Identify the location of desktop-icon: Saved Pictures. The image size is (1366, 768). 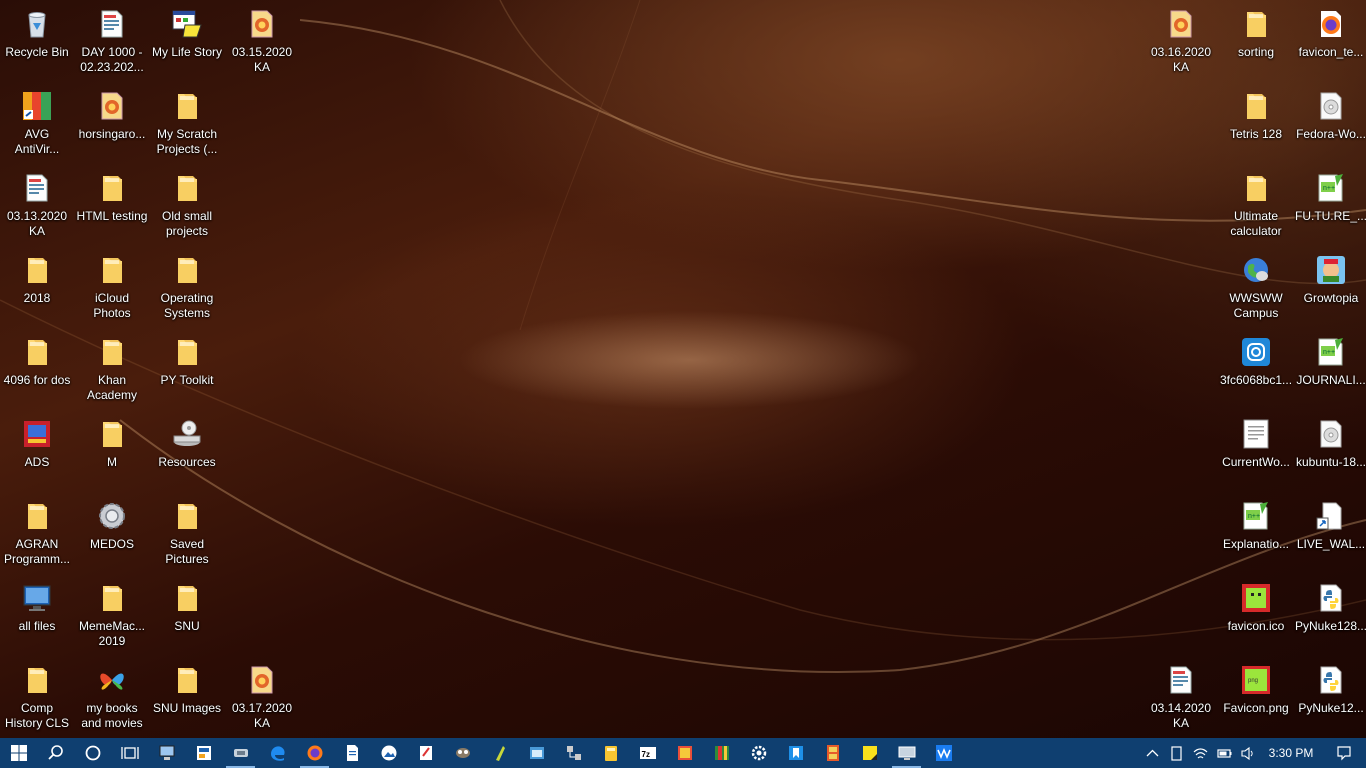
(187, 535).